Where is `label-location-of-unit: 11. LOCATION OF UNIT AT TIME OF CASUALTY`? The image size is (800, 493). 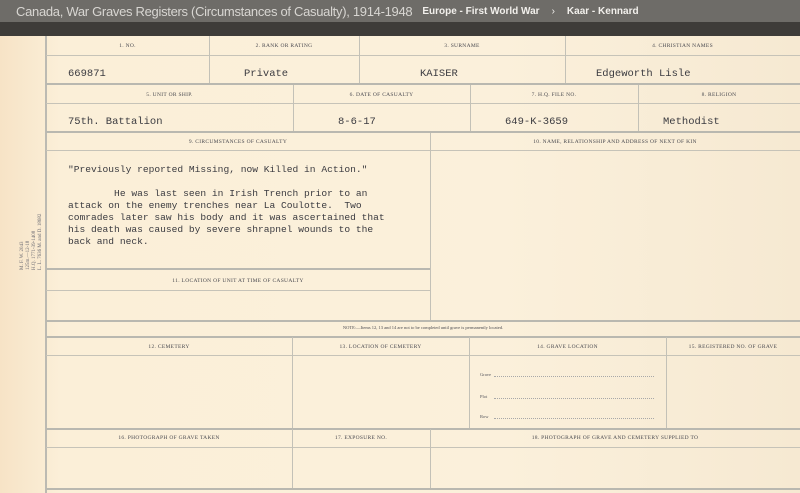 label-location-of-unit: 11. LOCATION OF UNIT AT TIME OF CASUALTY is located at coordinates (238, 281).